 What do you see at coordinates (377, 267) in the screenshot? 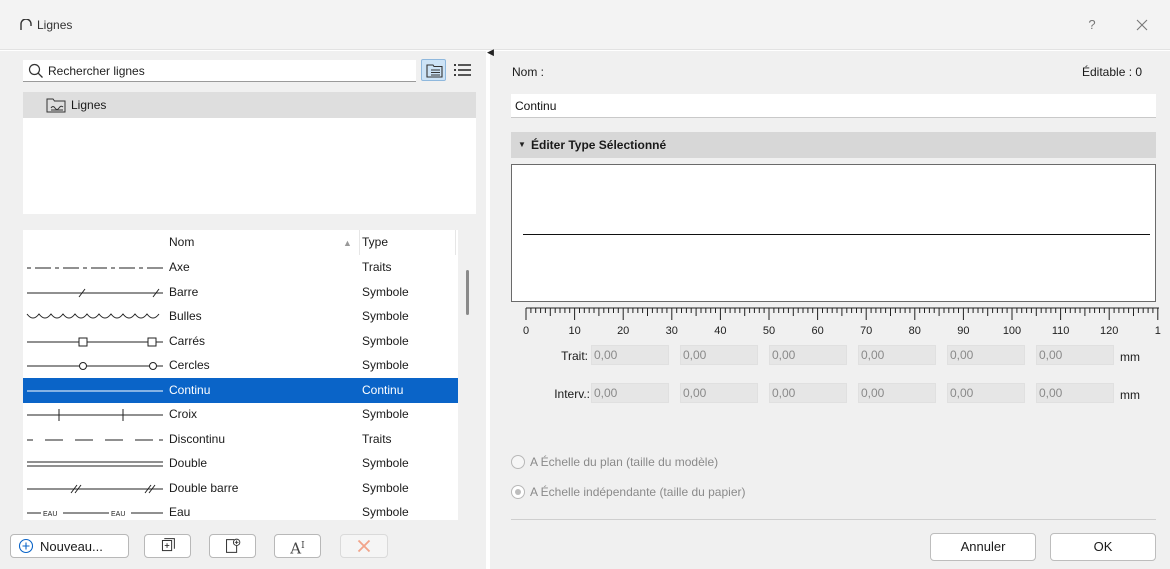
I see `row-type: Traits` at bounding box center [377, 267].